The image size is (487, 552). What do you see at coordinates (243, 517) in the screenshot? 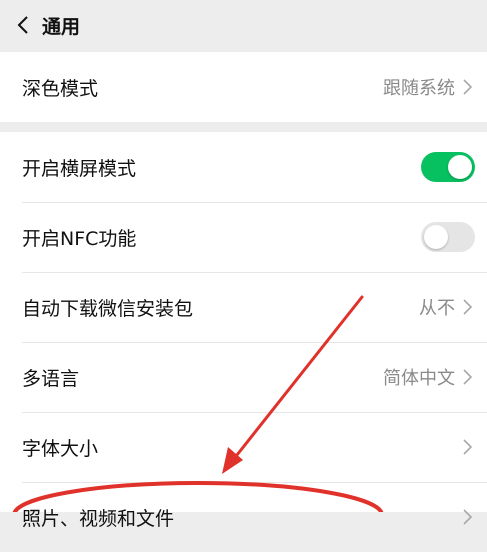
I see `row-media: 照片、视频和文件` at bounding box center [243, 517].